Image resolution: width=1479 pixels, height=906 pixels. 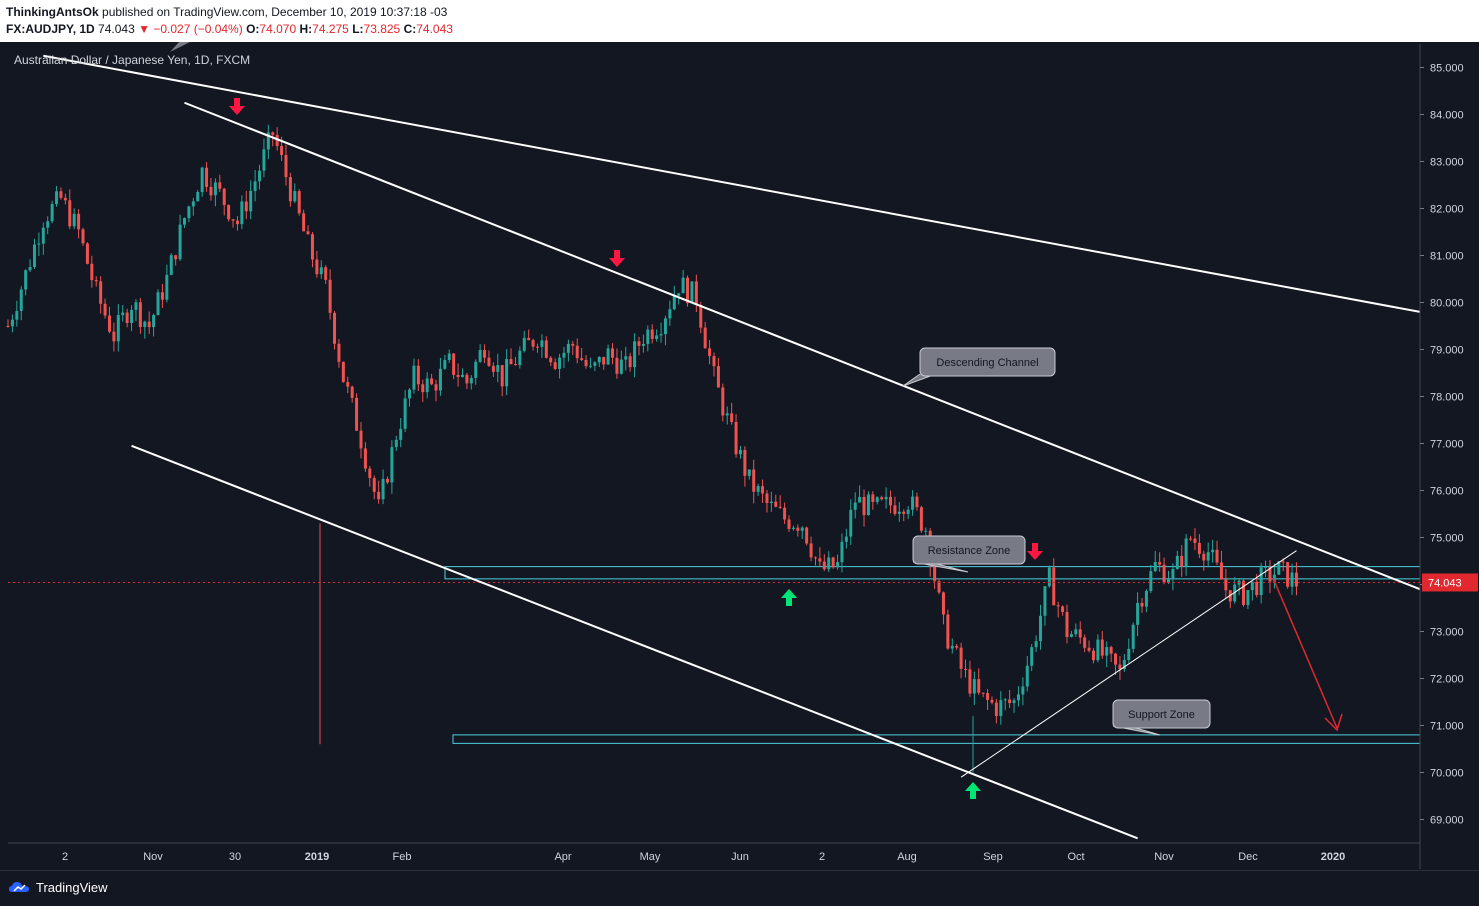 I want to click on price-axis-label: 83.000, so click(x=1447, y=163).